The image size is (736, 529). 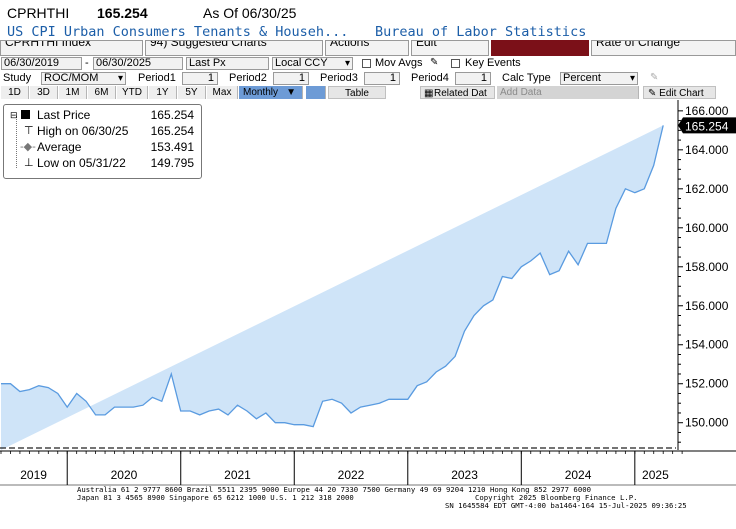 What do you see at coordinates (64, 115) in the screenshot?
I see `legend-last-price-label: Last Price` at bounding box center [64, 115].